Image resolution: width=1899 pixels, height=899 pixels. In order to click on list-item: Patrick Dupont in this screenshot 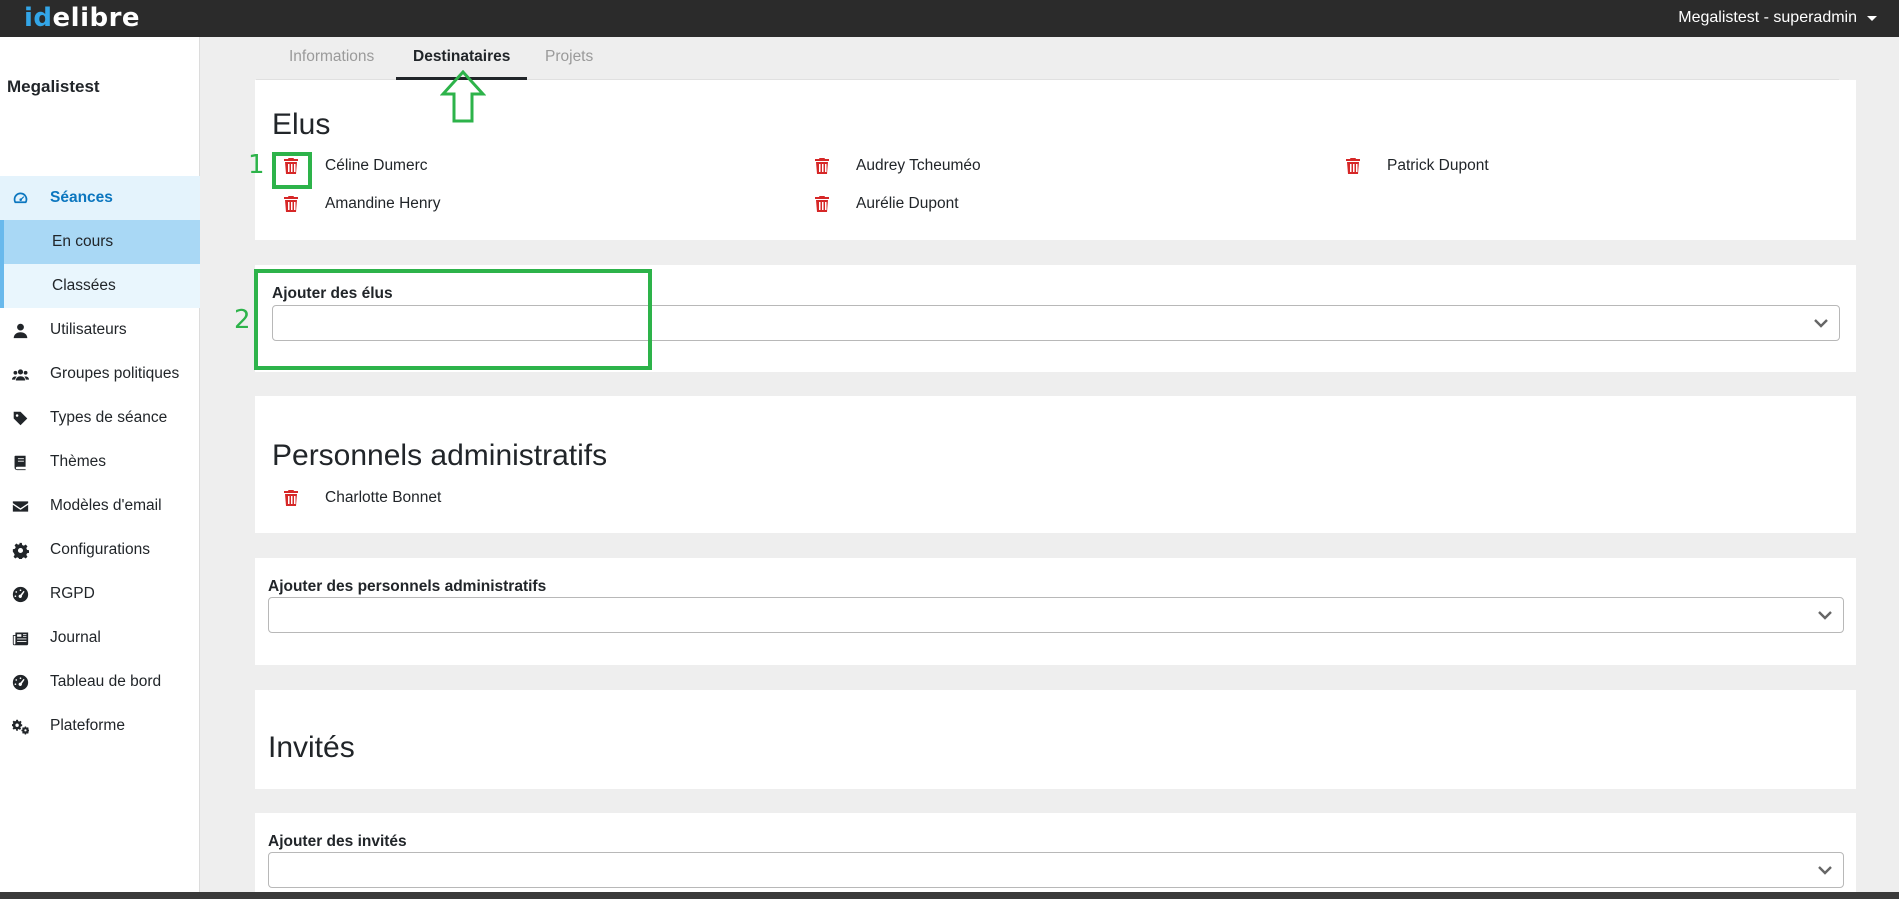, I will do `click(1417, 166)`.